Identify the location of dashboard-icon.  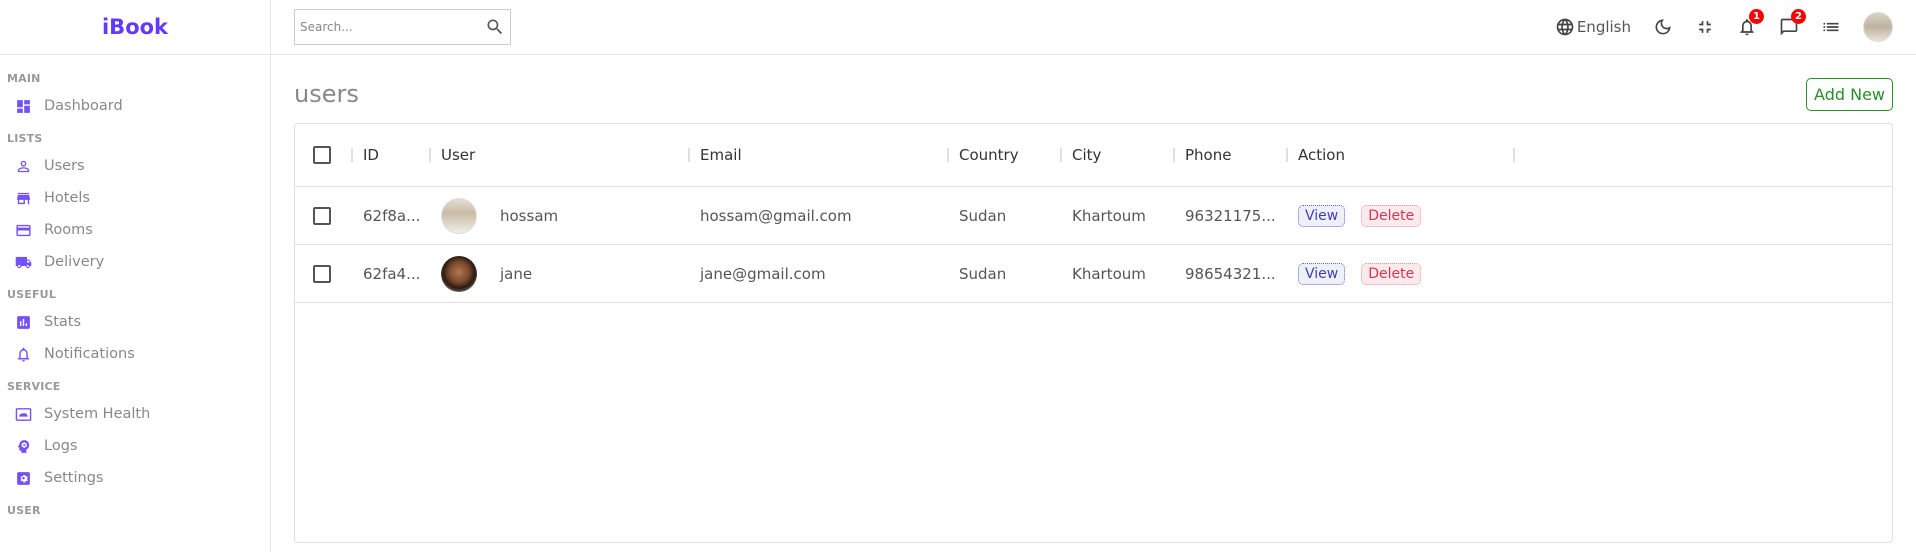
(23, 106).